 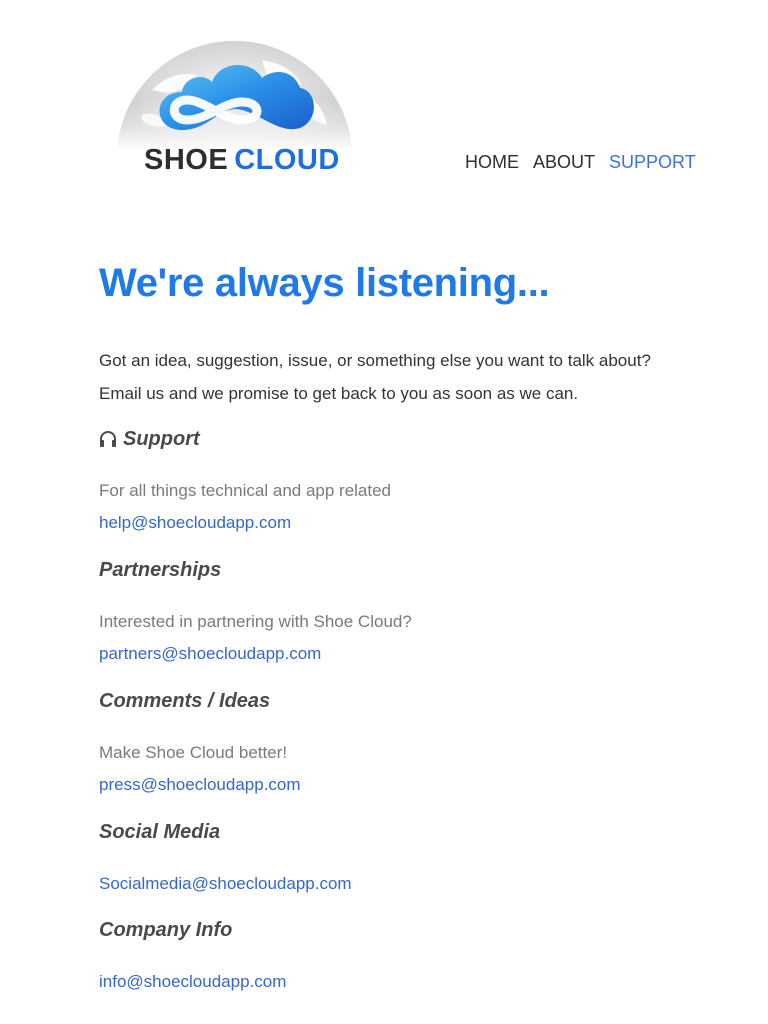 I want to click on comments-description: Make Shoe Cloud better!, so click(x=193, y=752).